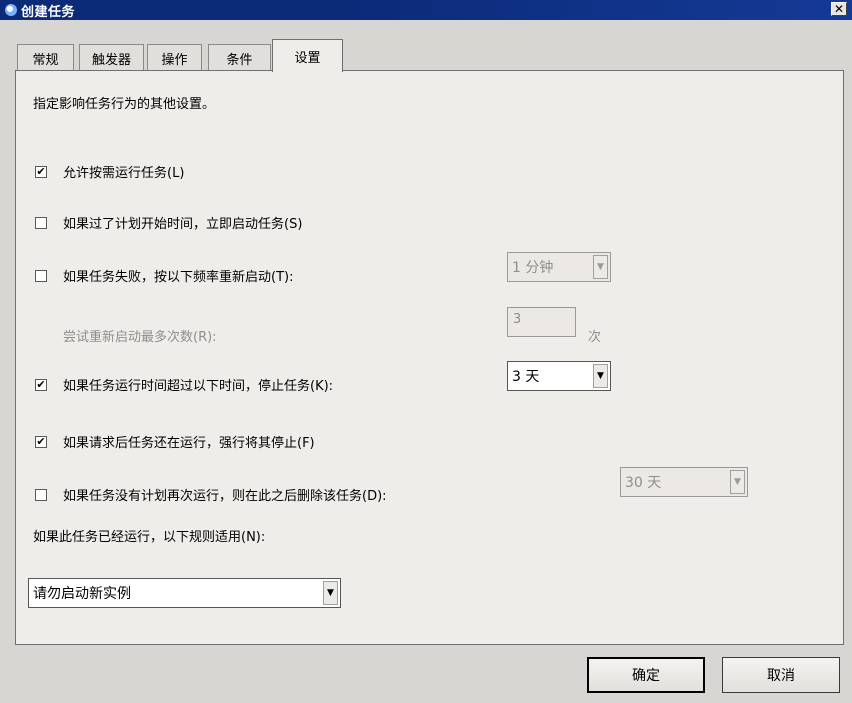 The width and height of the screenshot is (852, 703). I want to click on restart-on-failure-checkbox, so click(41, 275).